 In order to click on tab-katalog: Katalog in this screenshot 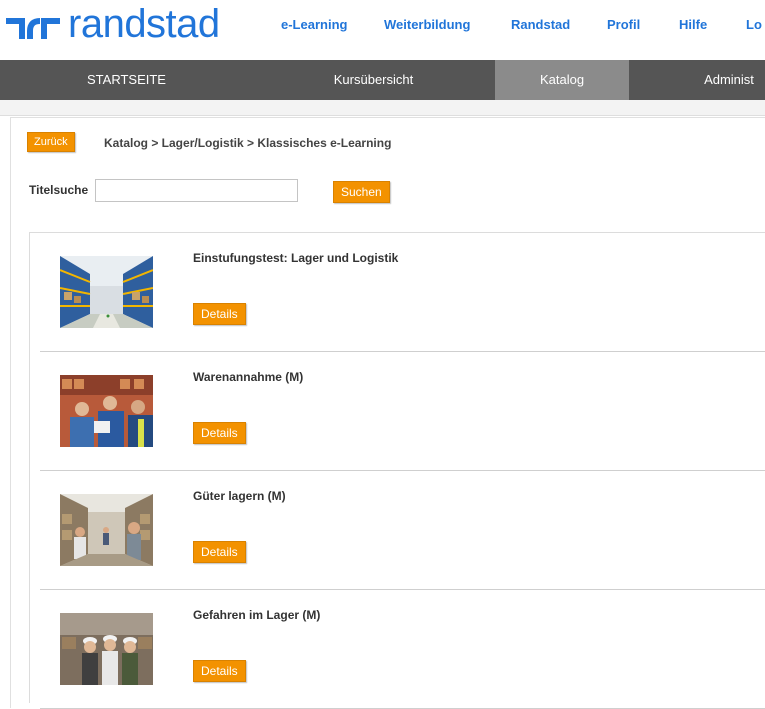, I will do `click(562, 80)`.